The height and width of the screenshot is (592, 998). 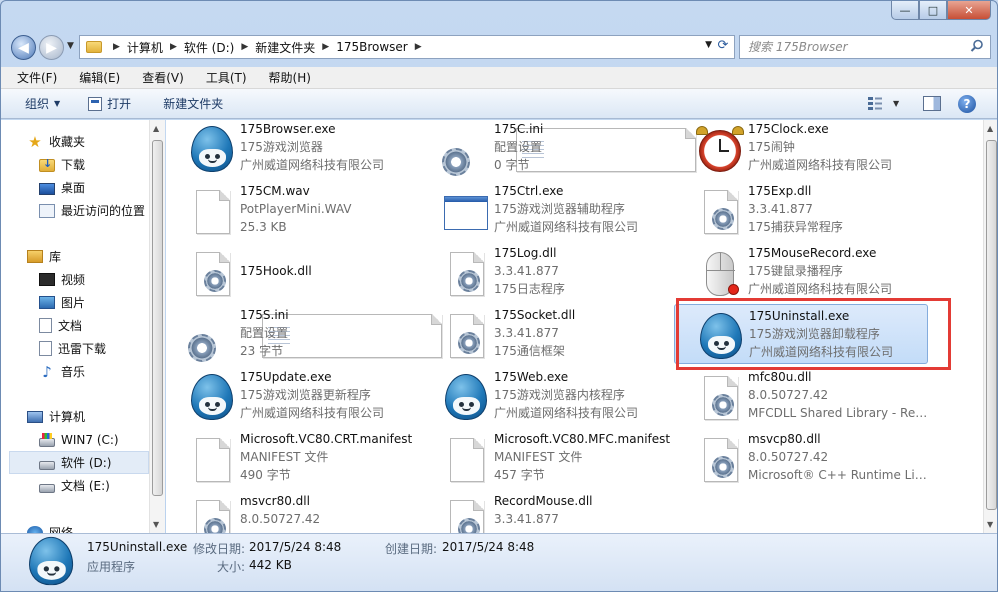 I want to click on blank-file-icon, so click(x=212, y=460).